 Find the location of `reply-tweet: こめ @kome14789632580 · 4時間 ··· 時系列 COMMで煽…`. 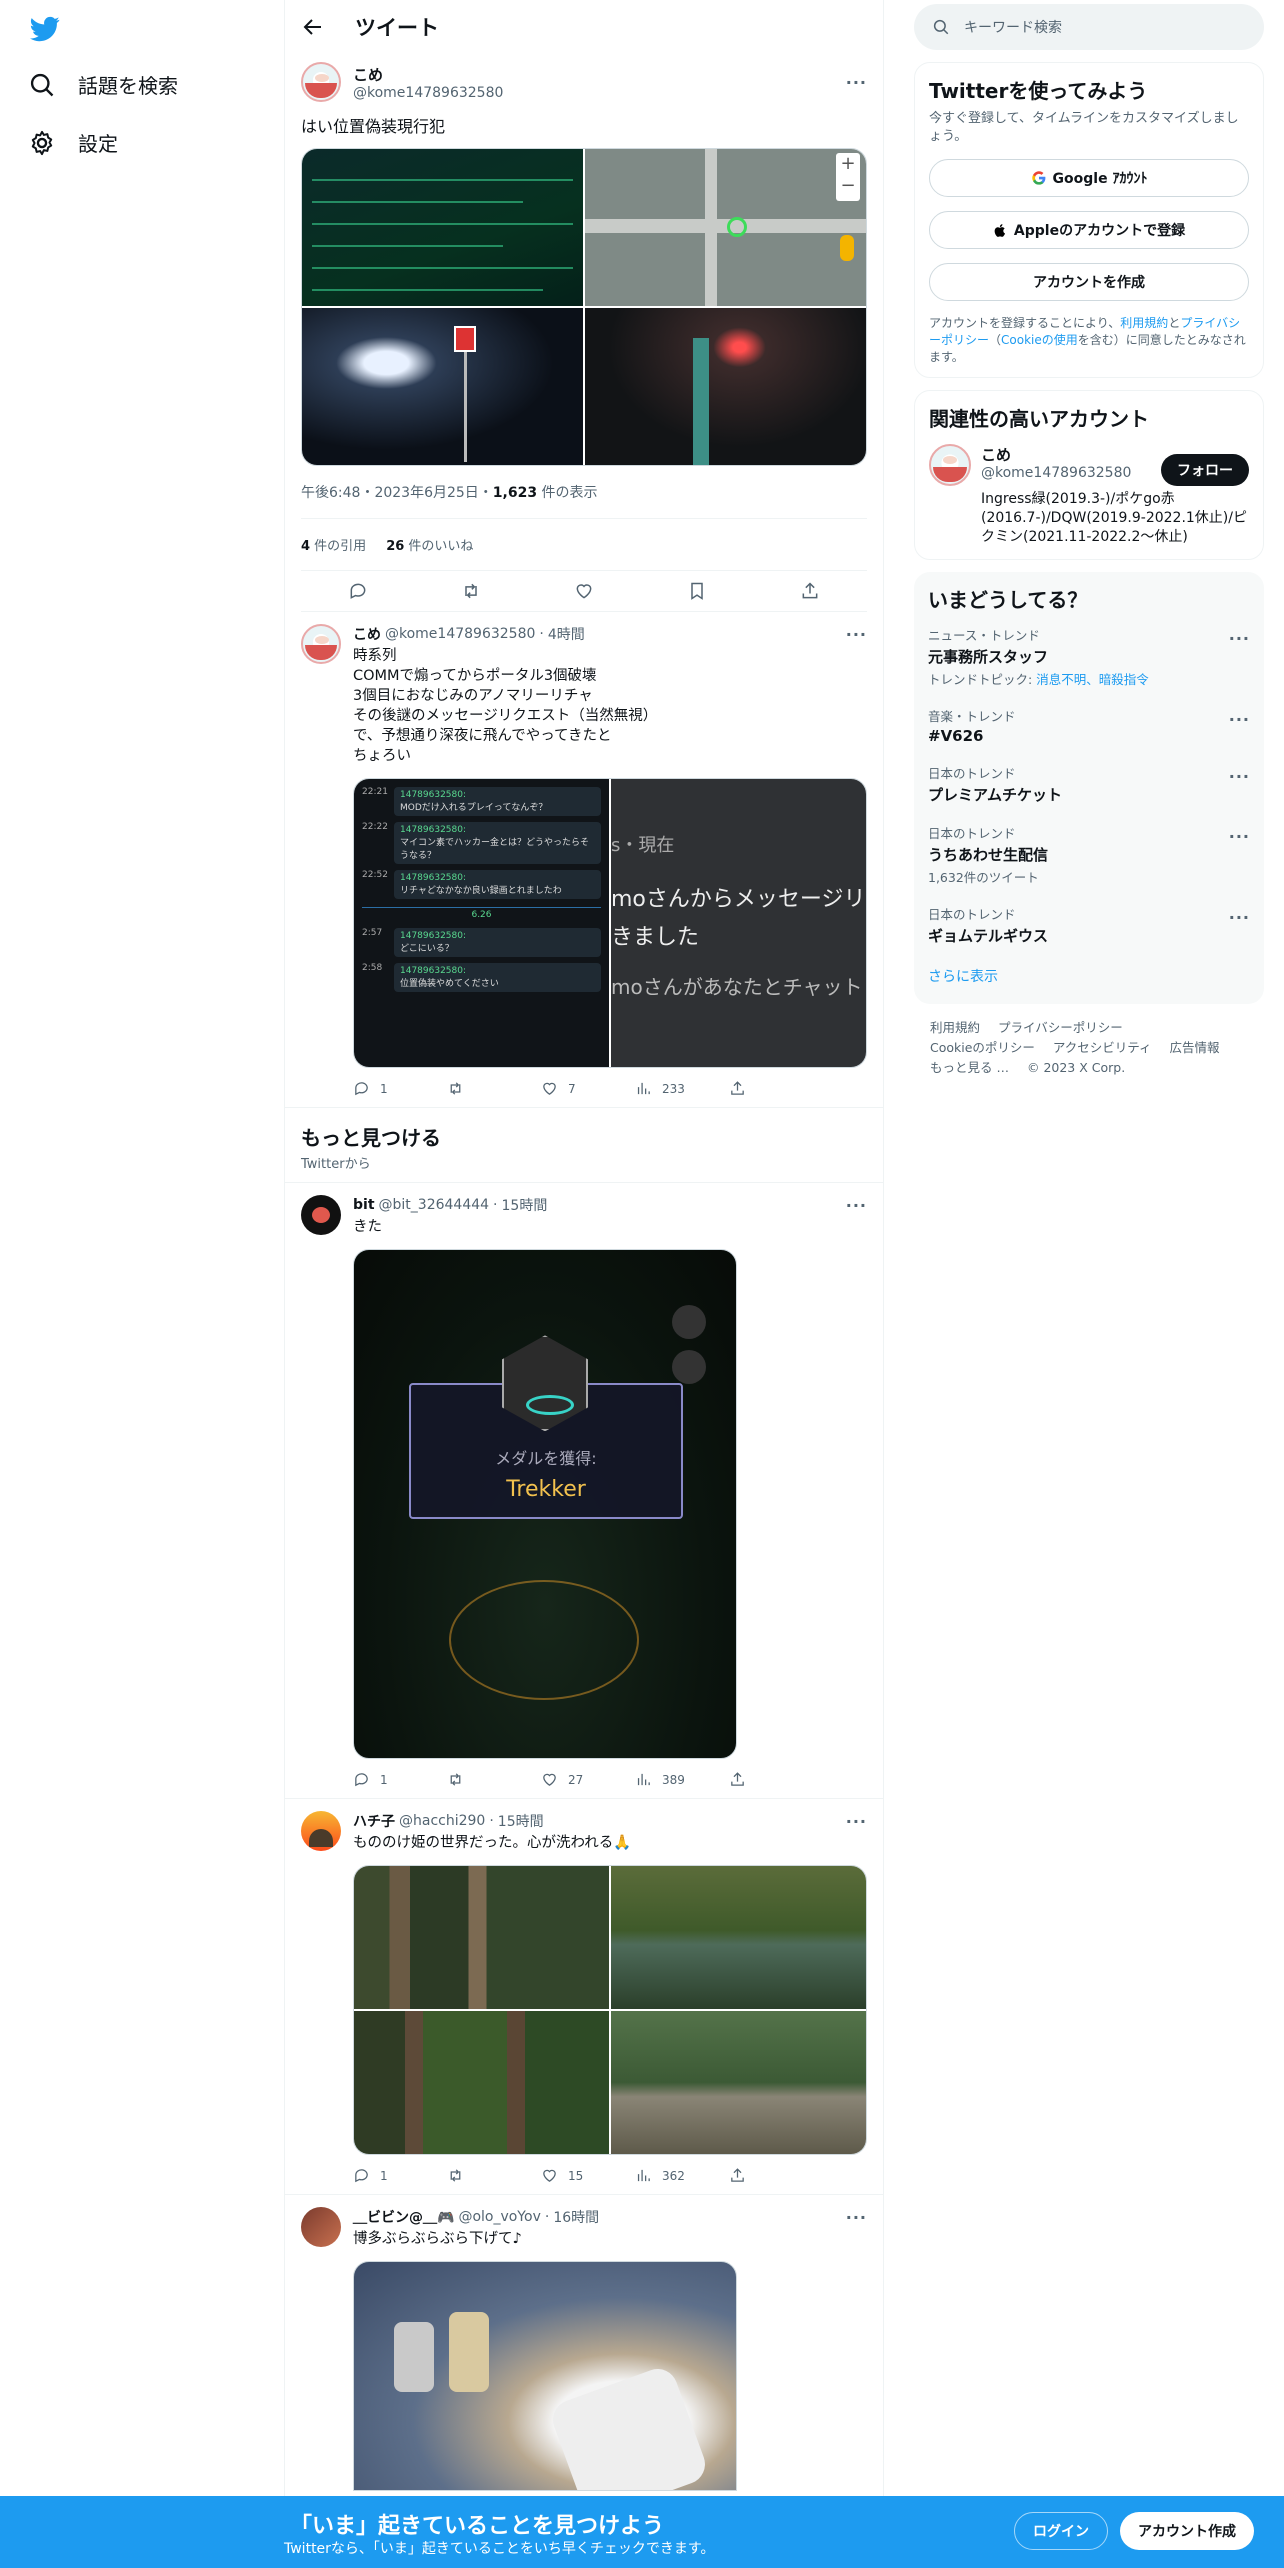

reply-tweet: こめ @kome14789632580 · 4時間 ··· 時系列 COMMで煽… is located at coordinates (584, 860).